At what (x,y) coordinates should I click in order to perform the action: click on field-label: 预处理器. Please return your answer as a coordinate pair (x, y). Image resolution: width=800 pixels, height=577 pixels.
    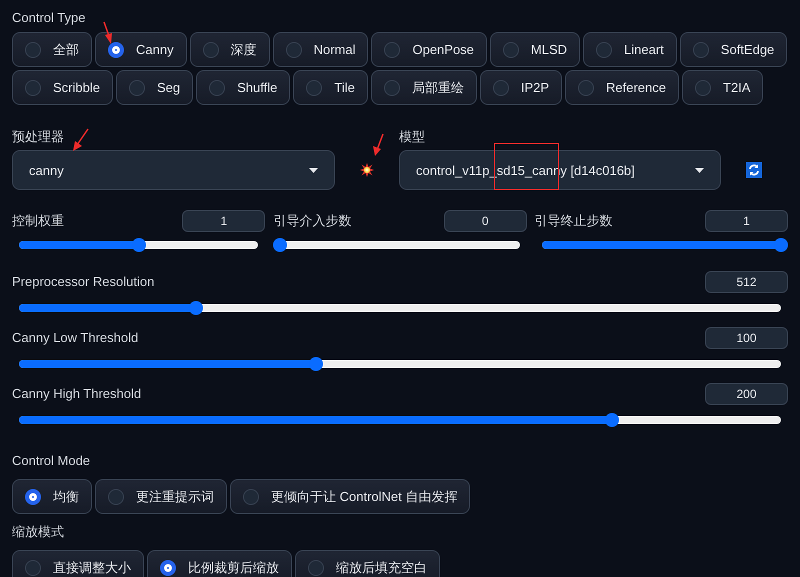
    Looking at the image, I should click on (38, 137).